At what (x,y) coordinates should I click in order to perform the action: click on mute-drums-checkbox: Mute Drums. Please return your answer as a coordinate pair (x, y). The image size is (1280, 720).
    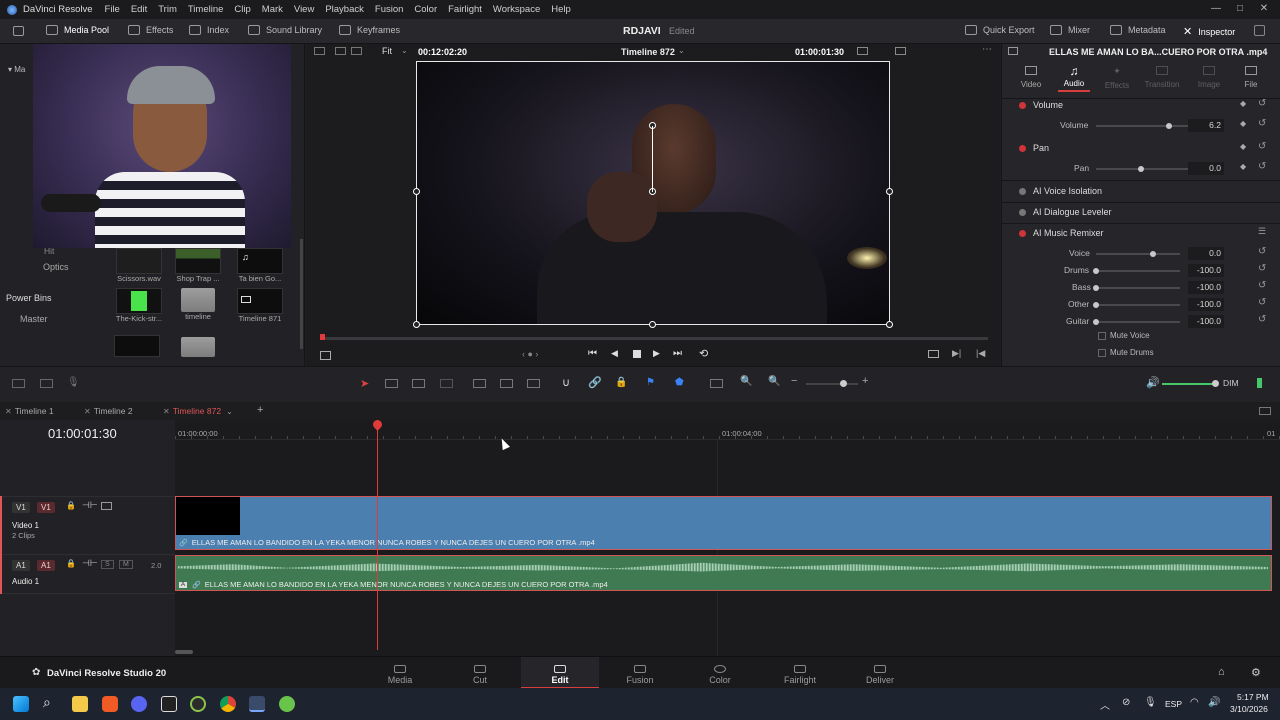
    Looking at the image, I should click on (1126, 352).